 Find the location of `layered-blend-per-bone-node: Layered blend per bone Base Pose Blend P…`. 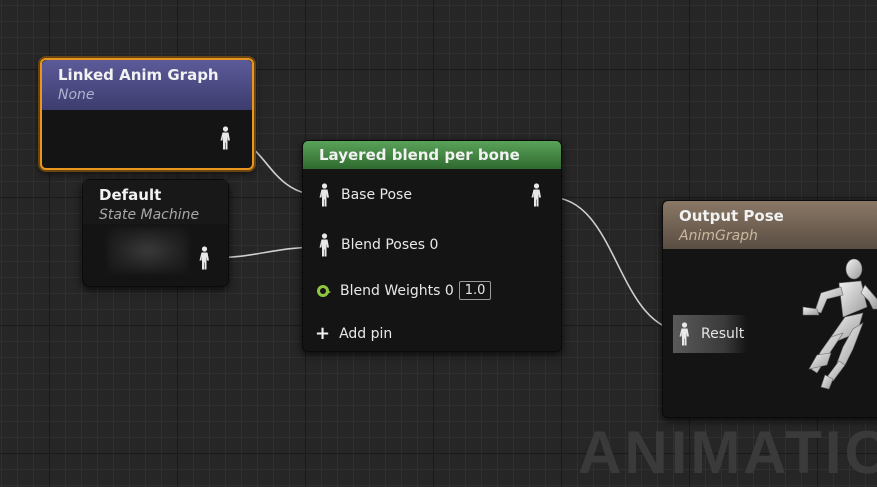

layered-blend-per-bone-node: Layered blend per bone Base Pose Blend P… is located at coordinates (432, 246).